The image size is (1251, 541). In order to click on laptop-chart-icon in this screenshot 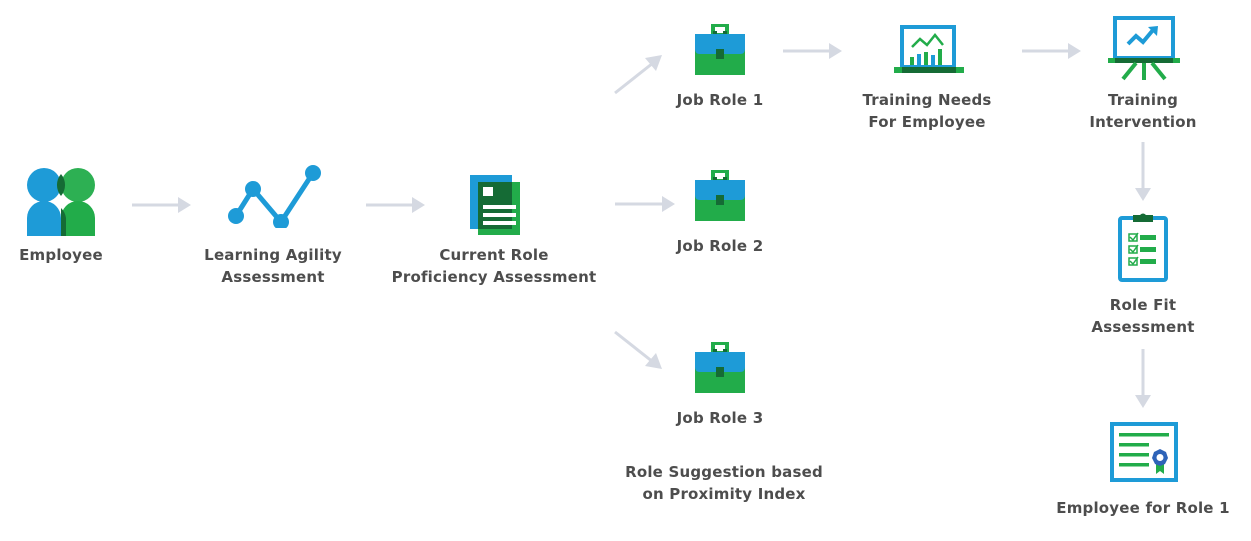, I will do `click(929, 49)`.